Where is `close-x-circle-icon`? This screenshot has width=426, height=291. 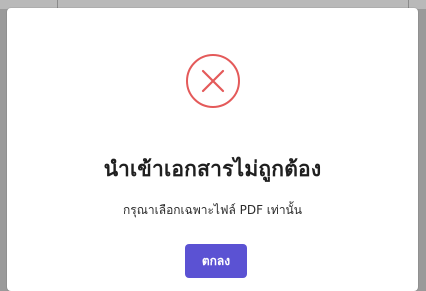 close-x-circle-icon is located at coordinates (213, 81).